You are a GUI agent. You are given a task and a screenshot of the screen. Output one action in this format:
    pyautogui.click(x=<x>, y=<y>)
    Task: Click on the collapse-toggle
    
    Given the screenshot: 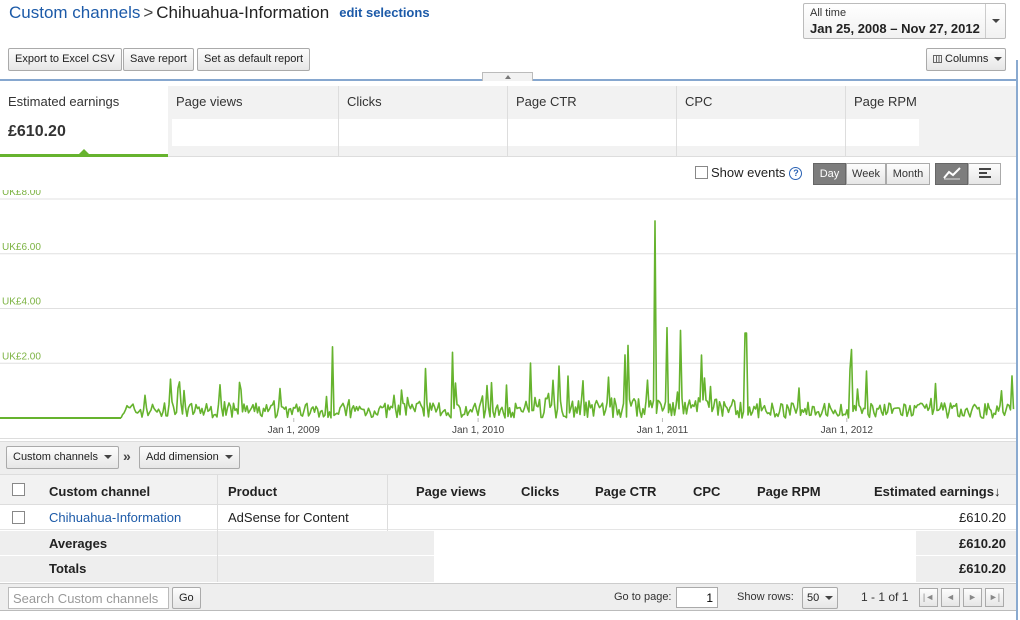 What is the action you would take?
    pyautogui.click(x=507, y=76)
    